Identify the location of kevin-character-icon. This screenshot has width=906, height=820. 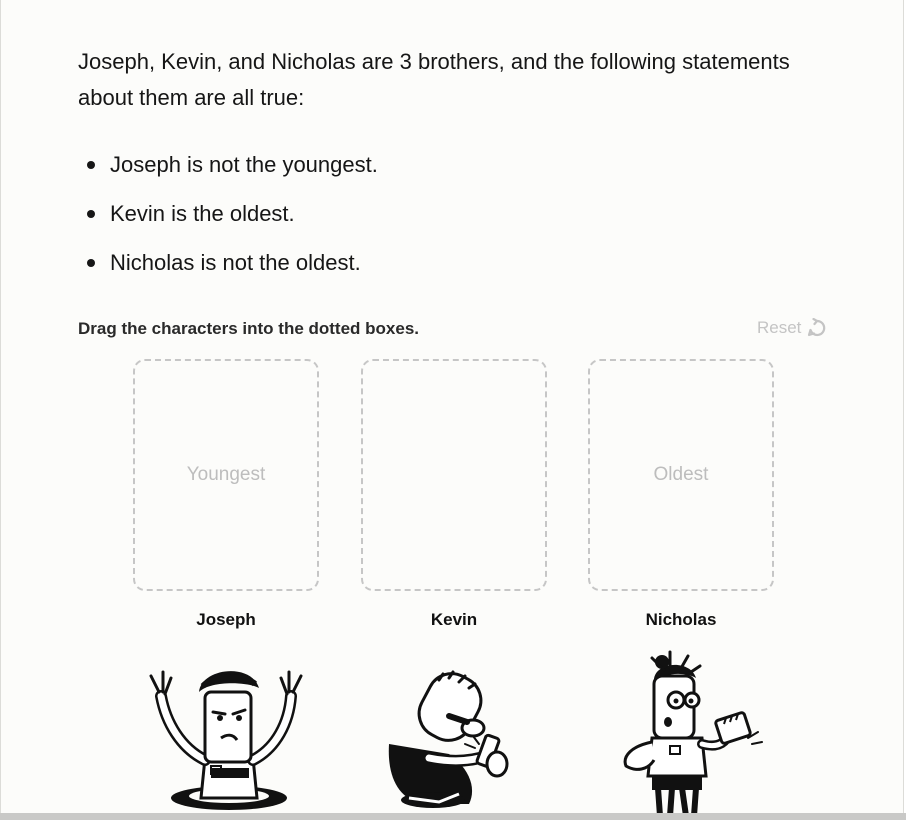
(448, 739).